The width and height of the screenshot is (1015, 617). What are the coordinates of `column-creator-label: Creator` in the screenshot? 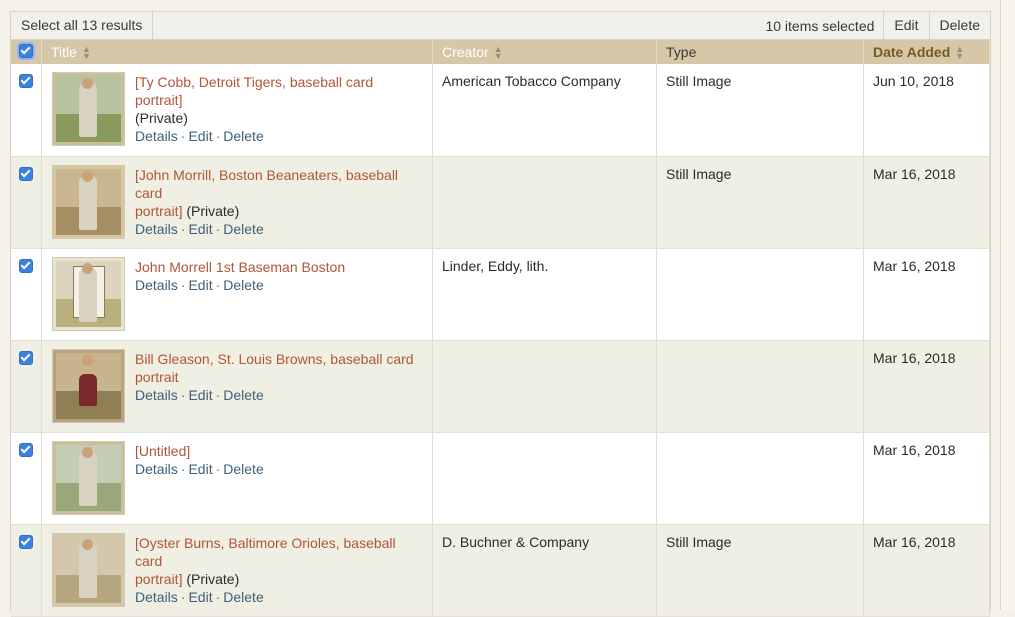 It's located at (465, 51).